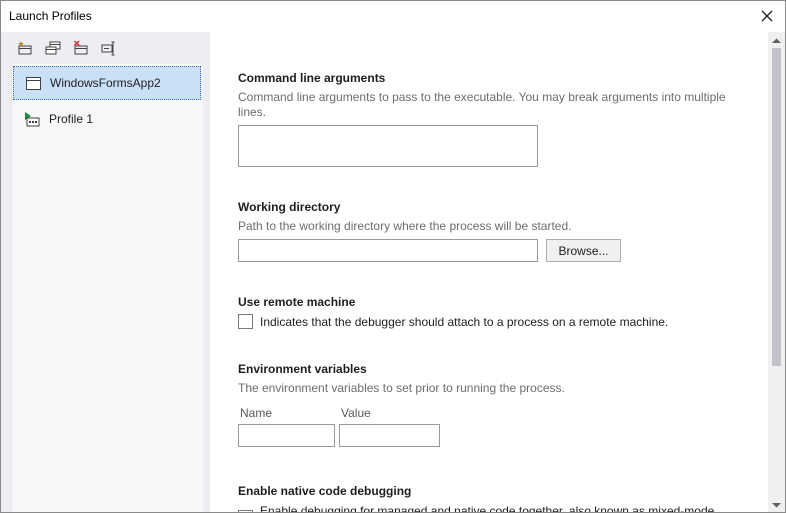  I want to click on duplicate-profile-icon, so click(53, 48).